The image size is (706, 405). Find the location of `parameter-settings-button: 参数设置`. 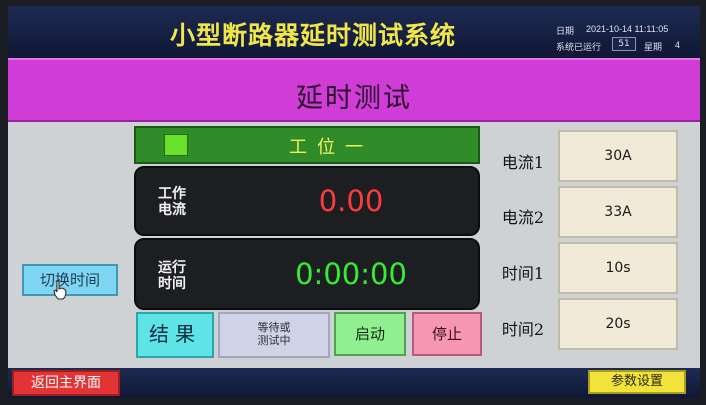

parameter-settings-button: 参数设置 is located at coordinates (637, 382).